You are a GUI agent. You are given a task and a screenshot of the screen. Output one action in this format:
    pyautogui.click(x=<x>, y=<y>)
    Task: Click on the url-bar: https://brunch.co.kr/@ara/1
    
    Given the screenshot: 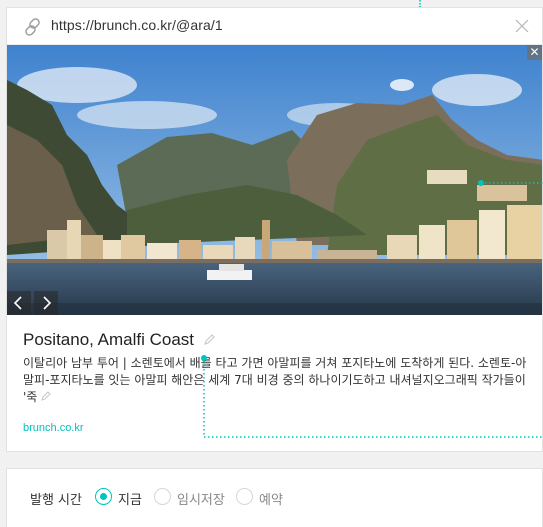 What is the action you would take?
    pyautogui.click(x=274, y=26)
    